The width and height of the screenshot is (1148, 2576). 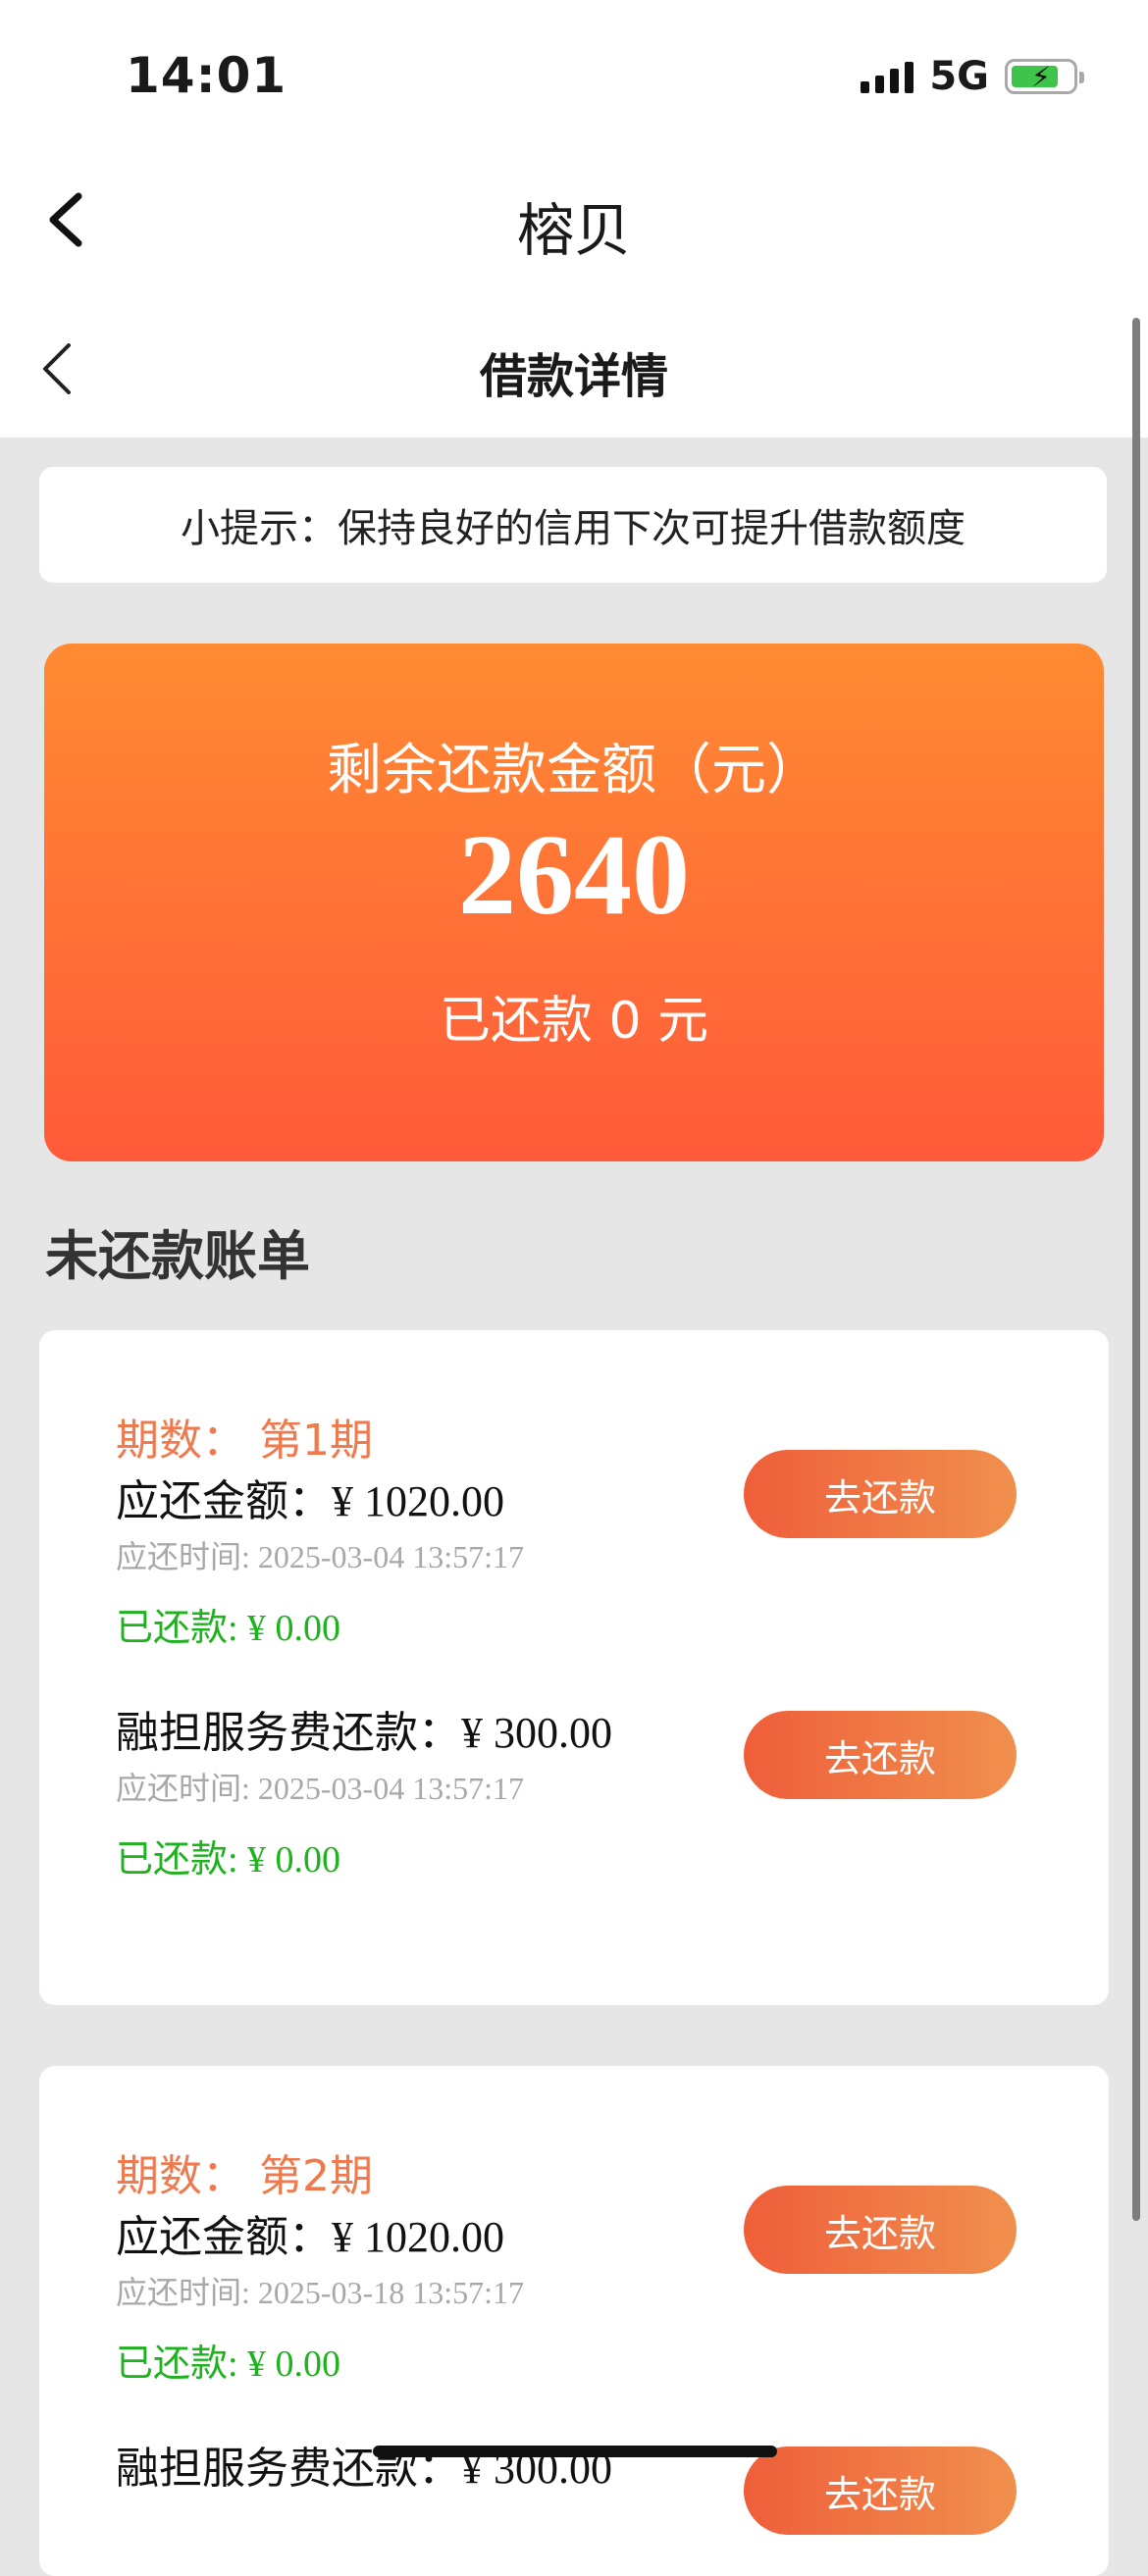 What do you see at coordinates (244, 2176) in the screenshot?
I see `period-label: 期数： 第2期` at bounding box center [244, 2176].